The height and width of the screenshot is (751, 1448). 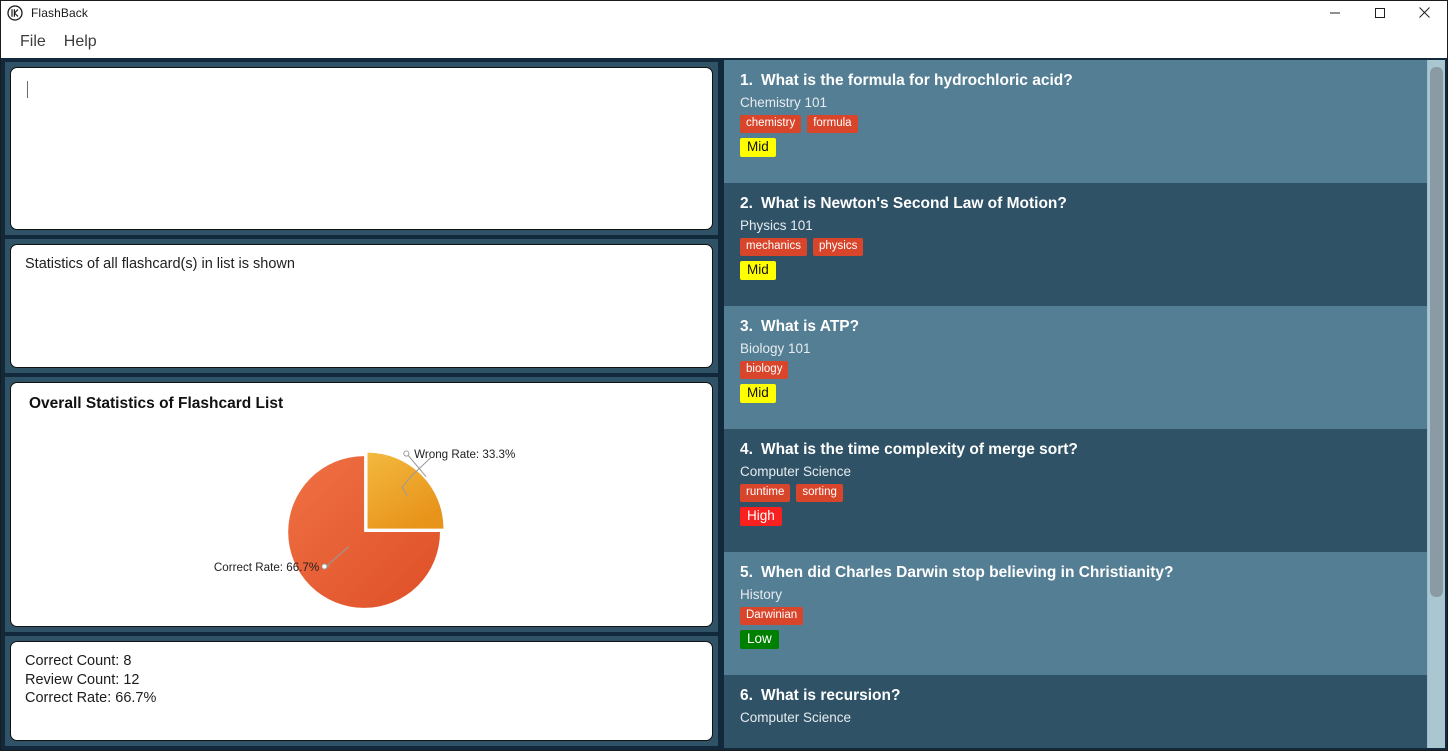 I want to click on flashcard-index: 2., so click(x=746, y=203).